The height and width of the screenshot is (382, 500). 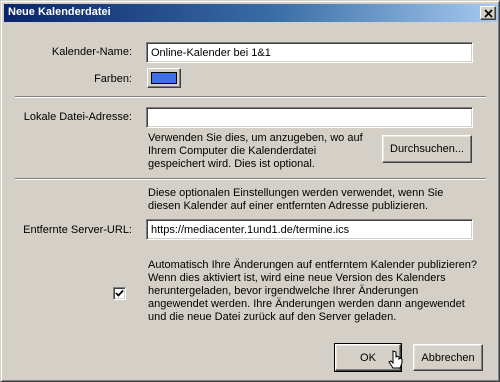 What do you see at coordinates (309, 229) in the screenshot?
I see `server-url-input` at bounding box center [309, 229].